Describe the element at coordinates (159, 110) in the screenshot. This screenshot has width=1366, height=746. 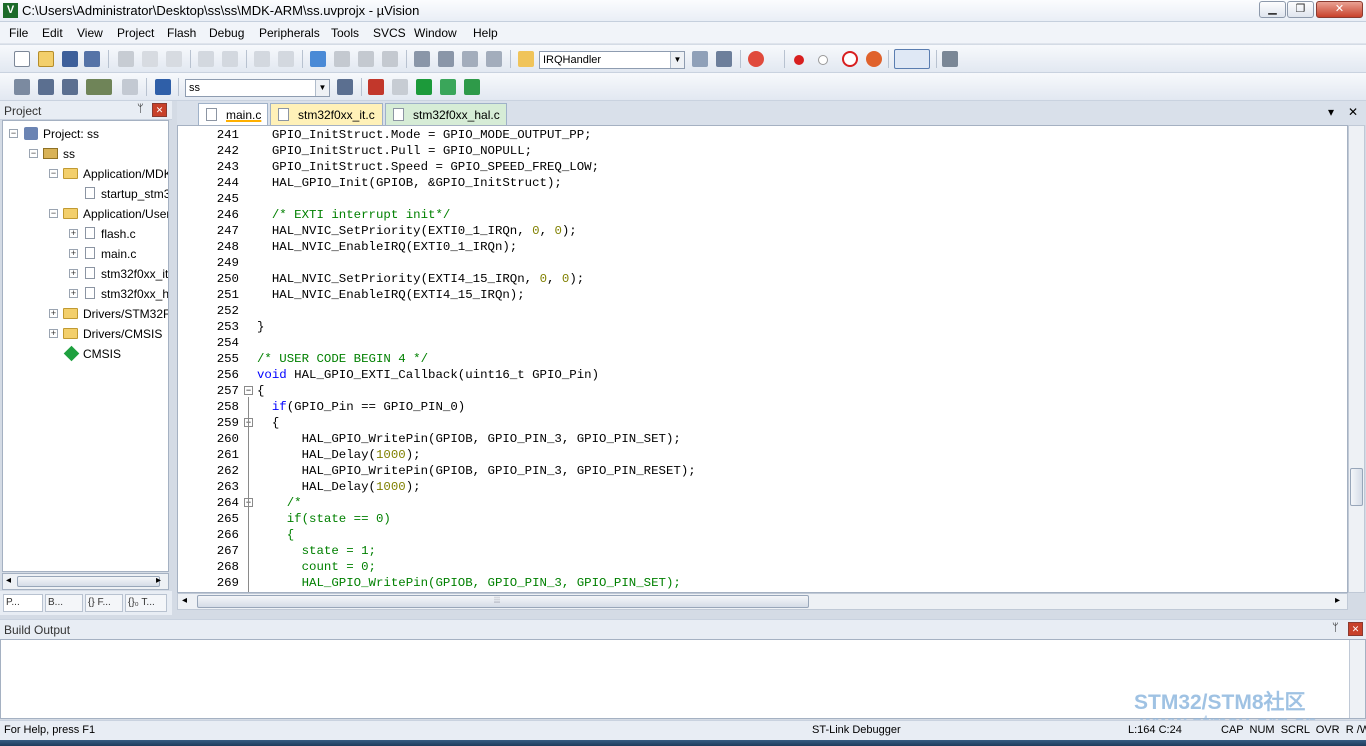
I see `close-icon: ✕` at that location.